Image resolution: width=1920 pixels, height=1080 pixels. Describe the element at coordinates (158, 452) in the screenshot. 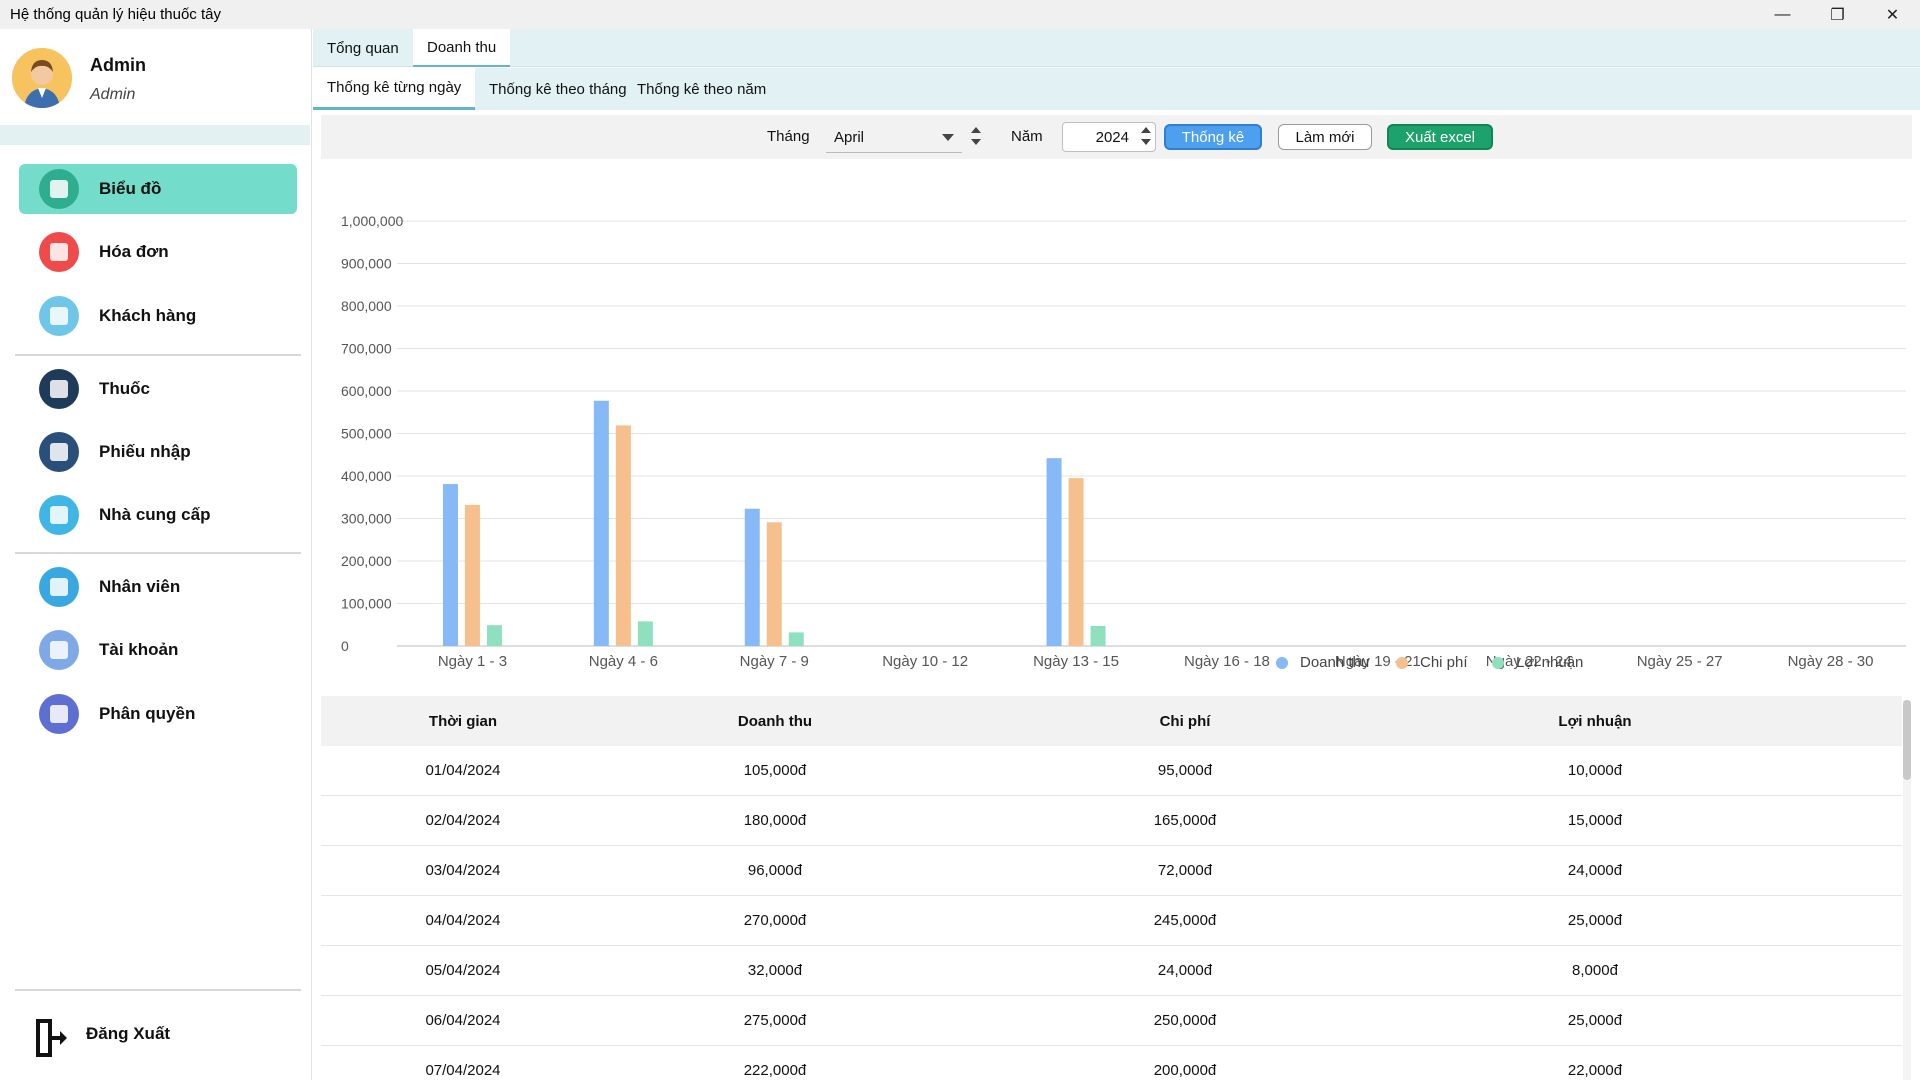

I see `sidebar-item-4: Phiếu nhập` at that location.